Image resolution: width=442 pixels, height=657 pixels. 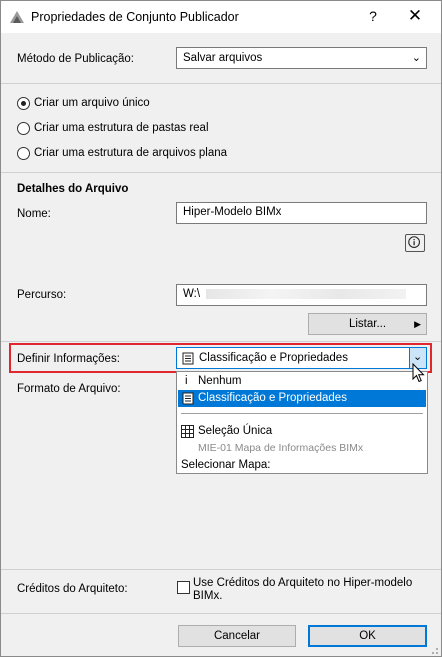 What do you see at coordinates (223, 58) in the screenshot?
I see `publish-method-value: Salvar arquivos` at bounding box center [223, 58].